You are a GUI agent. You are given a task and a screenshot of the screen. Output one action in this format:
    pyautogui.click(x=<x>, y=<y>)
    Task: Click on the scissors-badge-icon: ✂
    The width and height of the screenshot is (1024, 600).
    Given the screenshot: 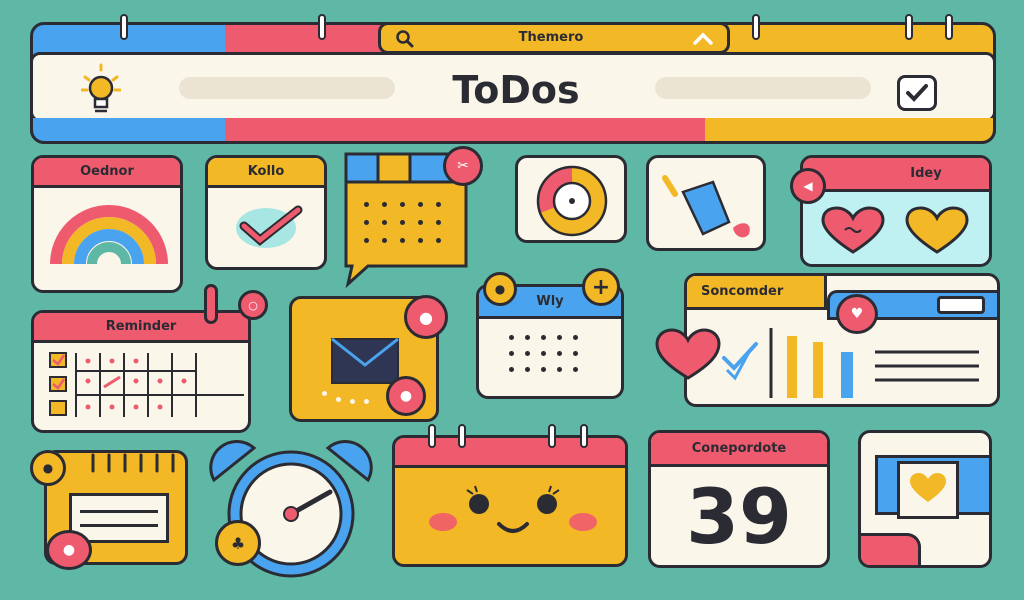 What is the action you would take?
    pyautogui.click(x=463, y=166)
    